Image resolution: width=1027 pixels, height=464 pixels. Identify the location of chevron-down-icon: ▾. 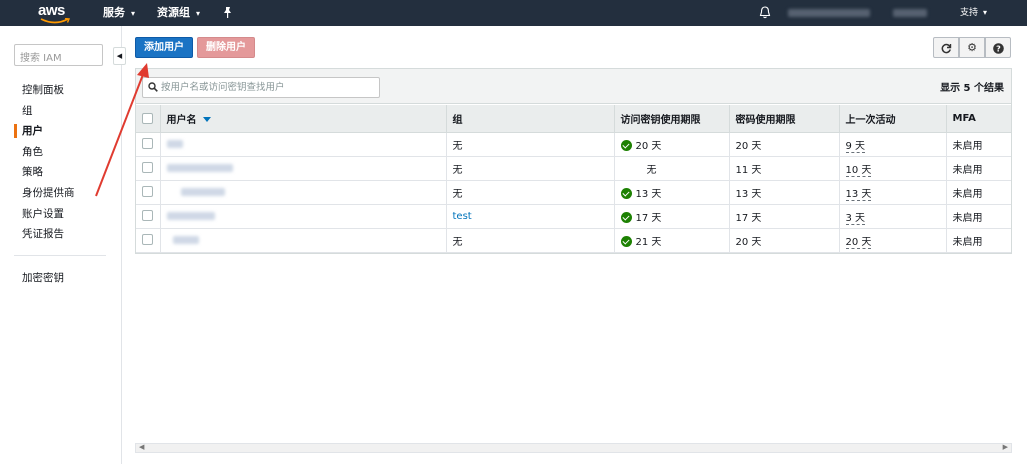
(133, 13).